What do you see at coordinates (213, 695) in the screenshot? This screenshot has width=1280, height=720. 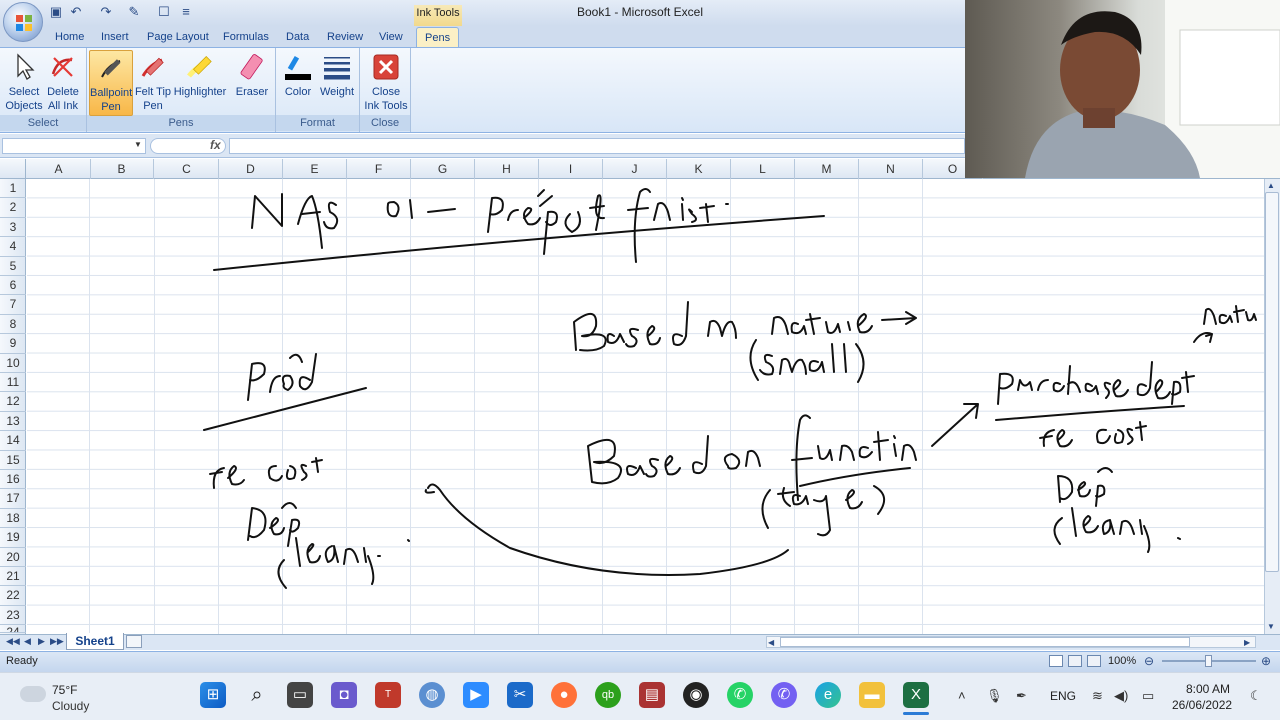 I see `windows-start-icon: ⊞` at bounding box center [213, 695].